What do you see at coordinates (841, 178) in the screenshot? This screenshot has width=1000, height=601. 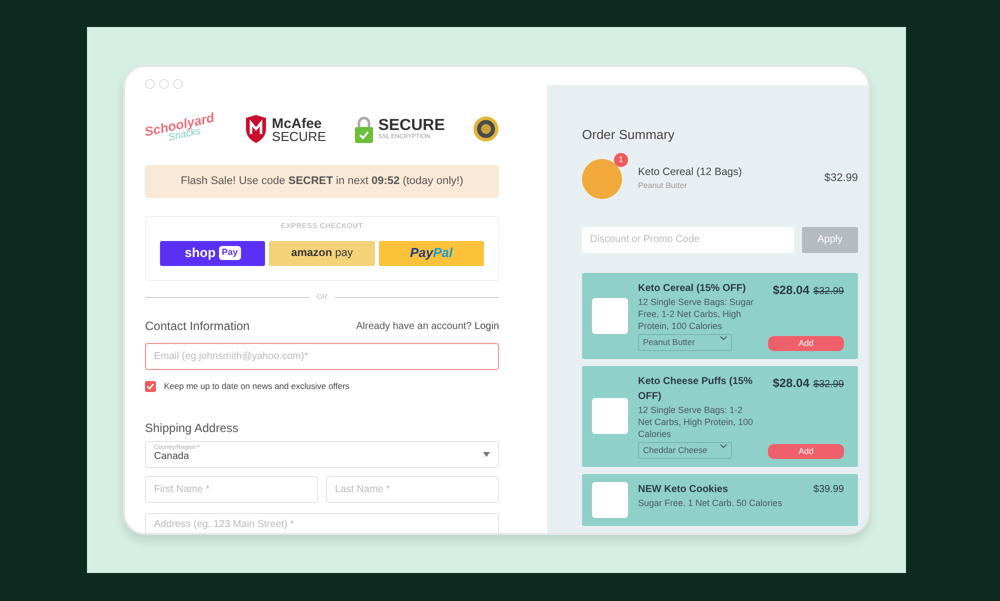 I see `item-price: $32.99` at bounding box center [841, 178].